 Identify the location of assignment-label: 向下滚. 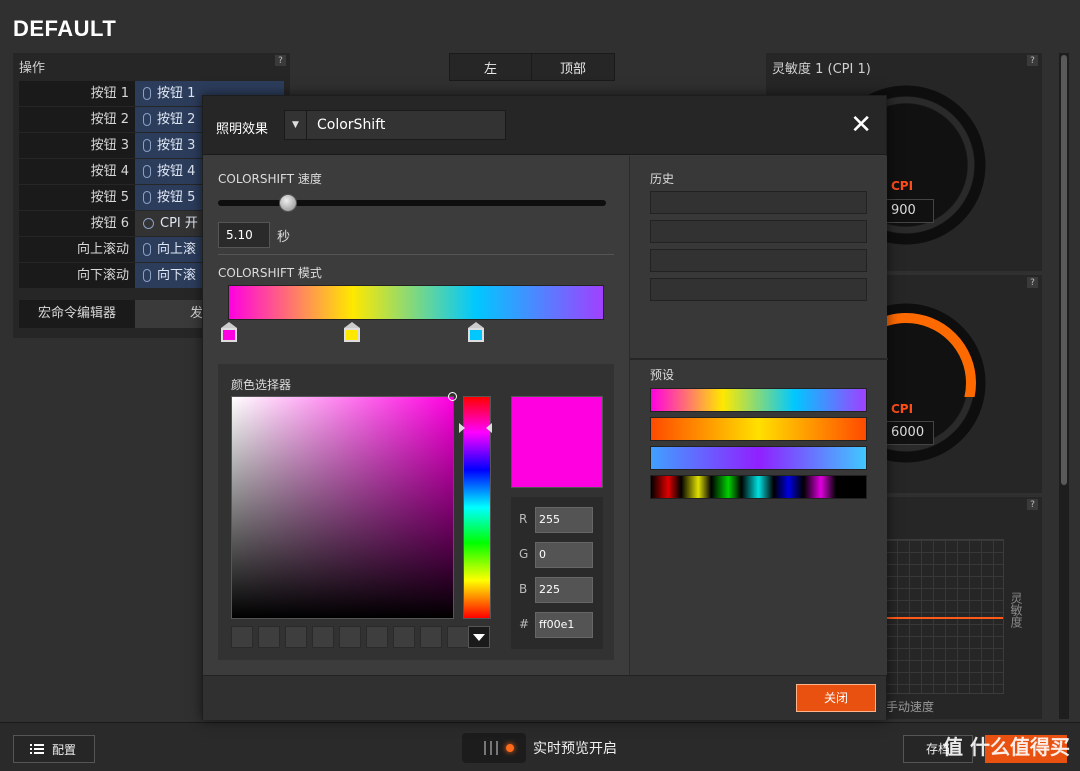
(177, 275).